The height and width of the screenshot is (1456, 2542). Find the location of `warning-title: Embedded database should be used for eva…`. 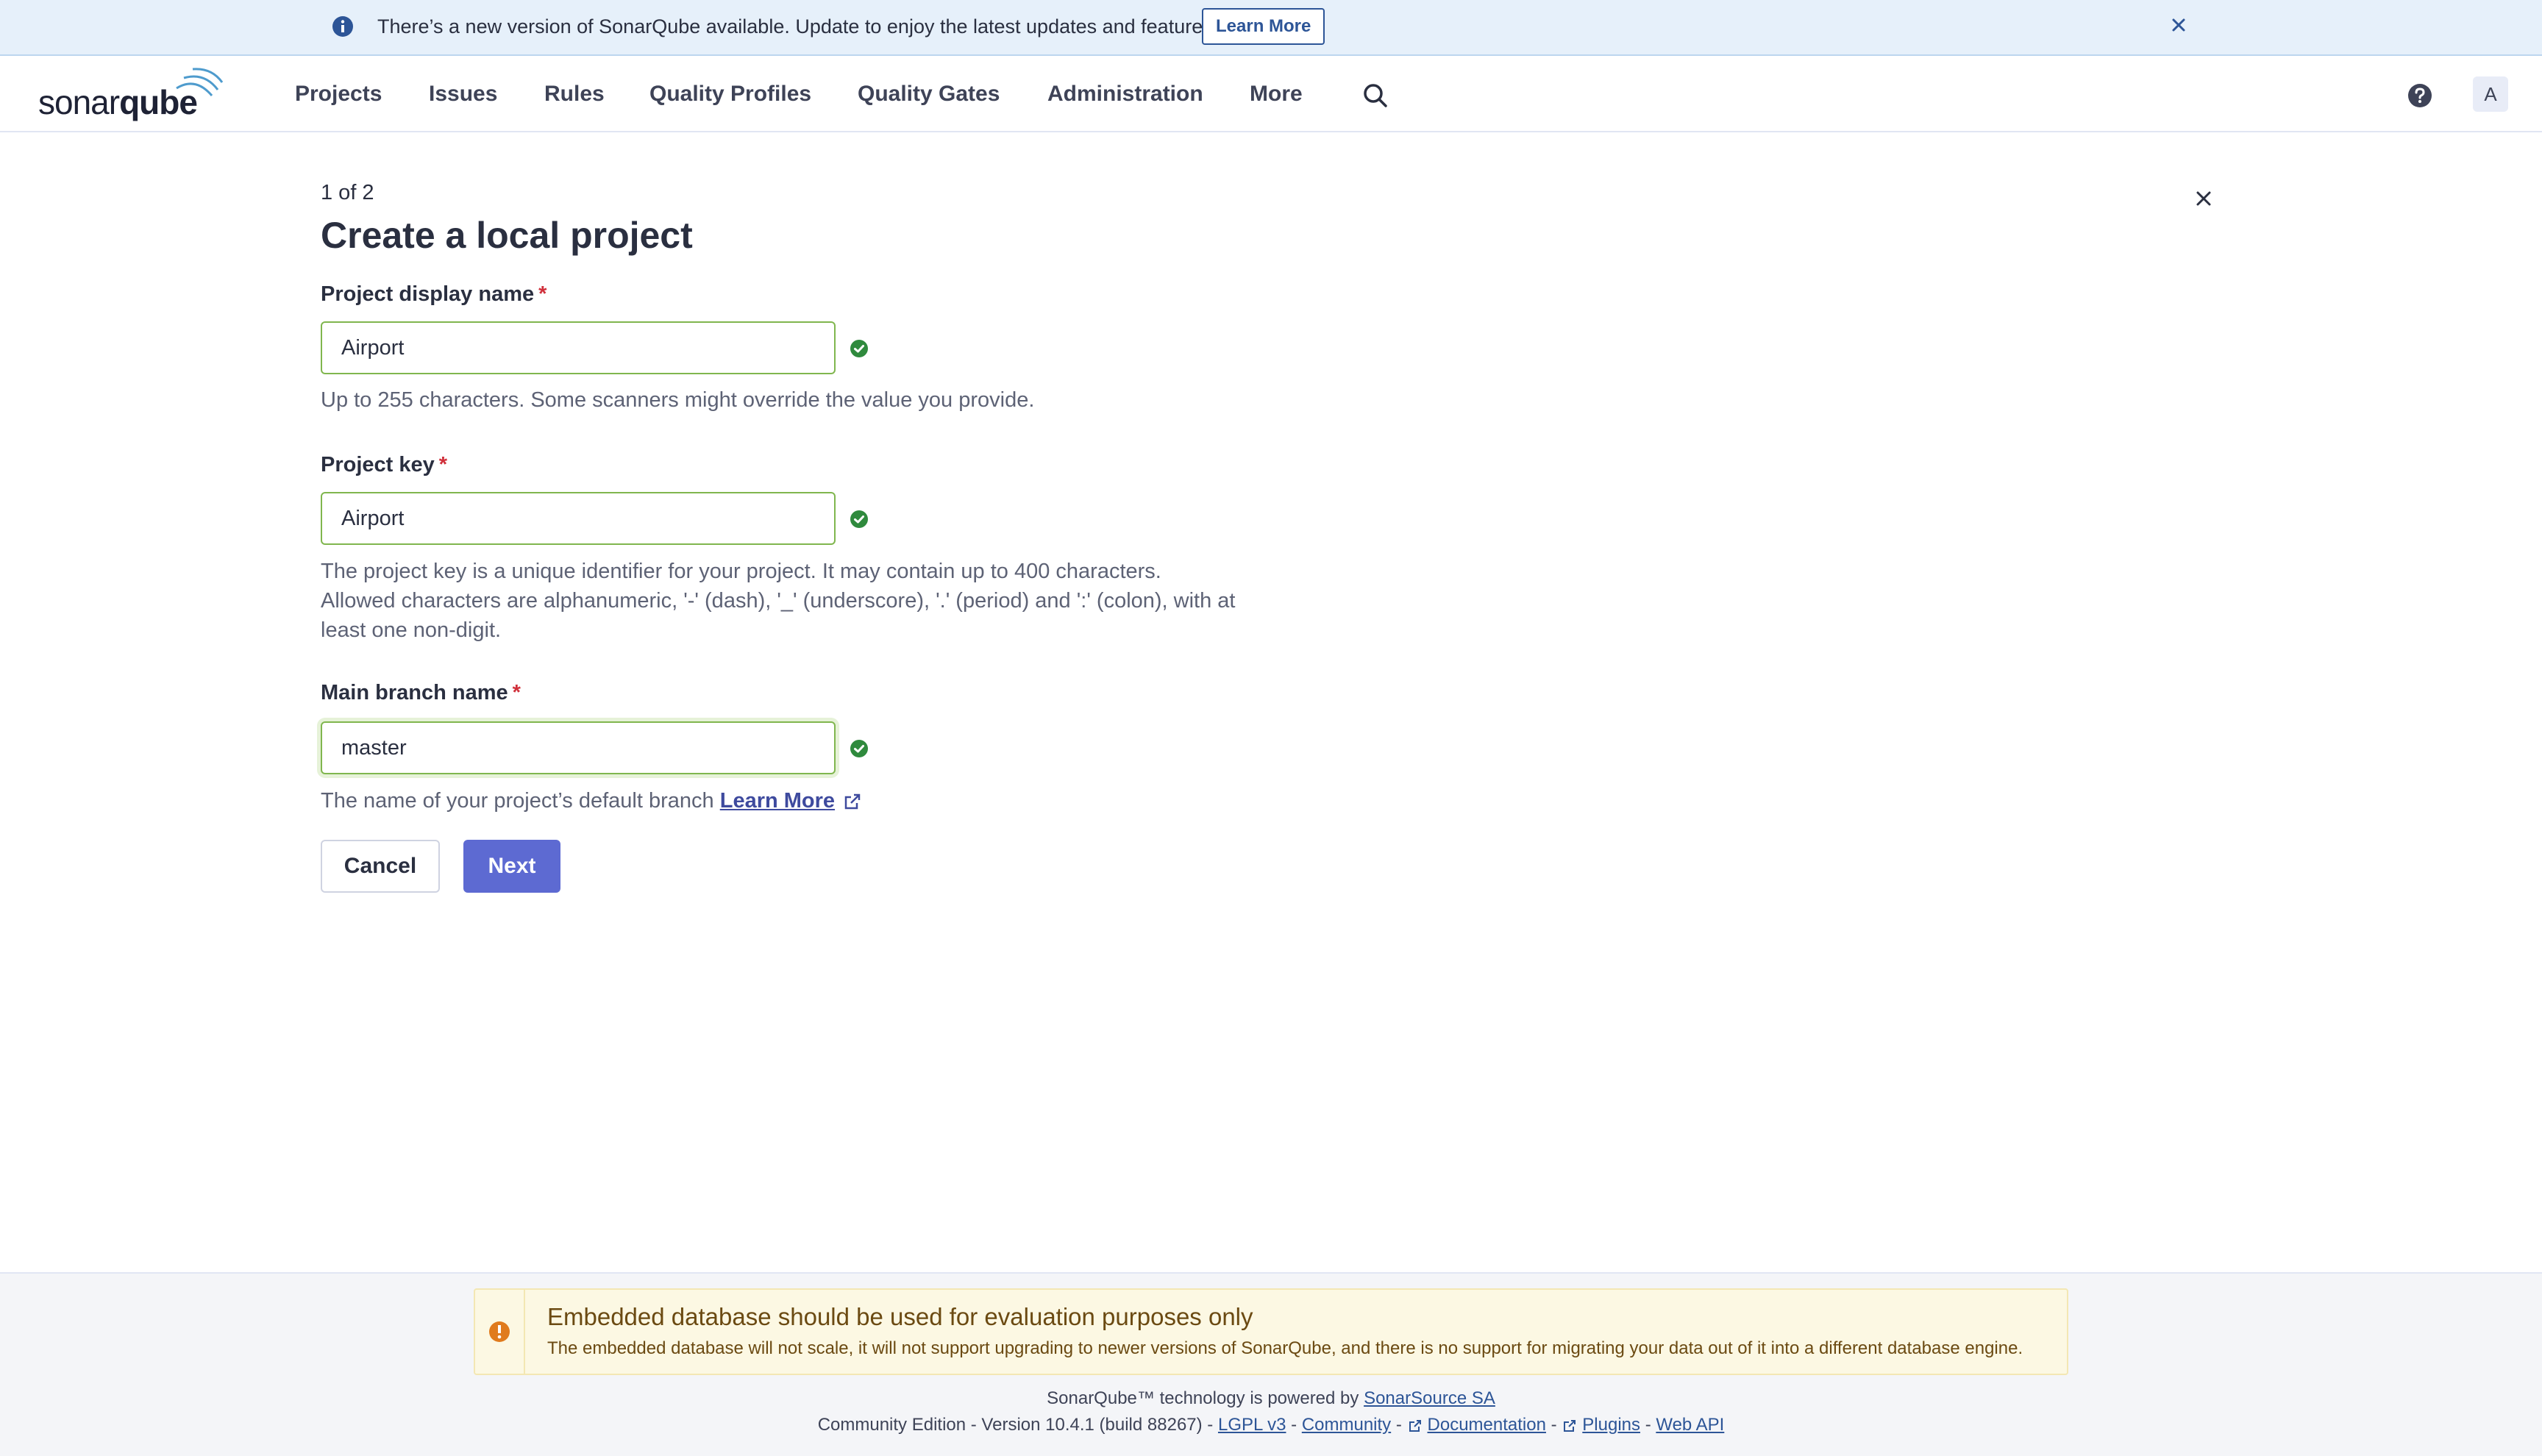

warning-title: Embedded database should be used for eva… is located at coordinates (900, 1316).